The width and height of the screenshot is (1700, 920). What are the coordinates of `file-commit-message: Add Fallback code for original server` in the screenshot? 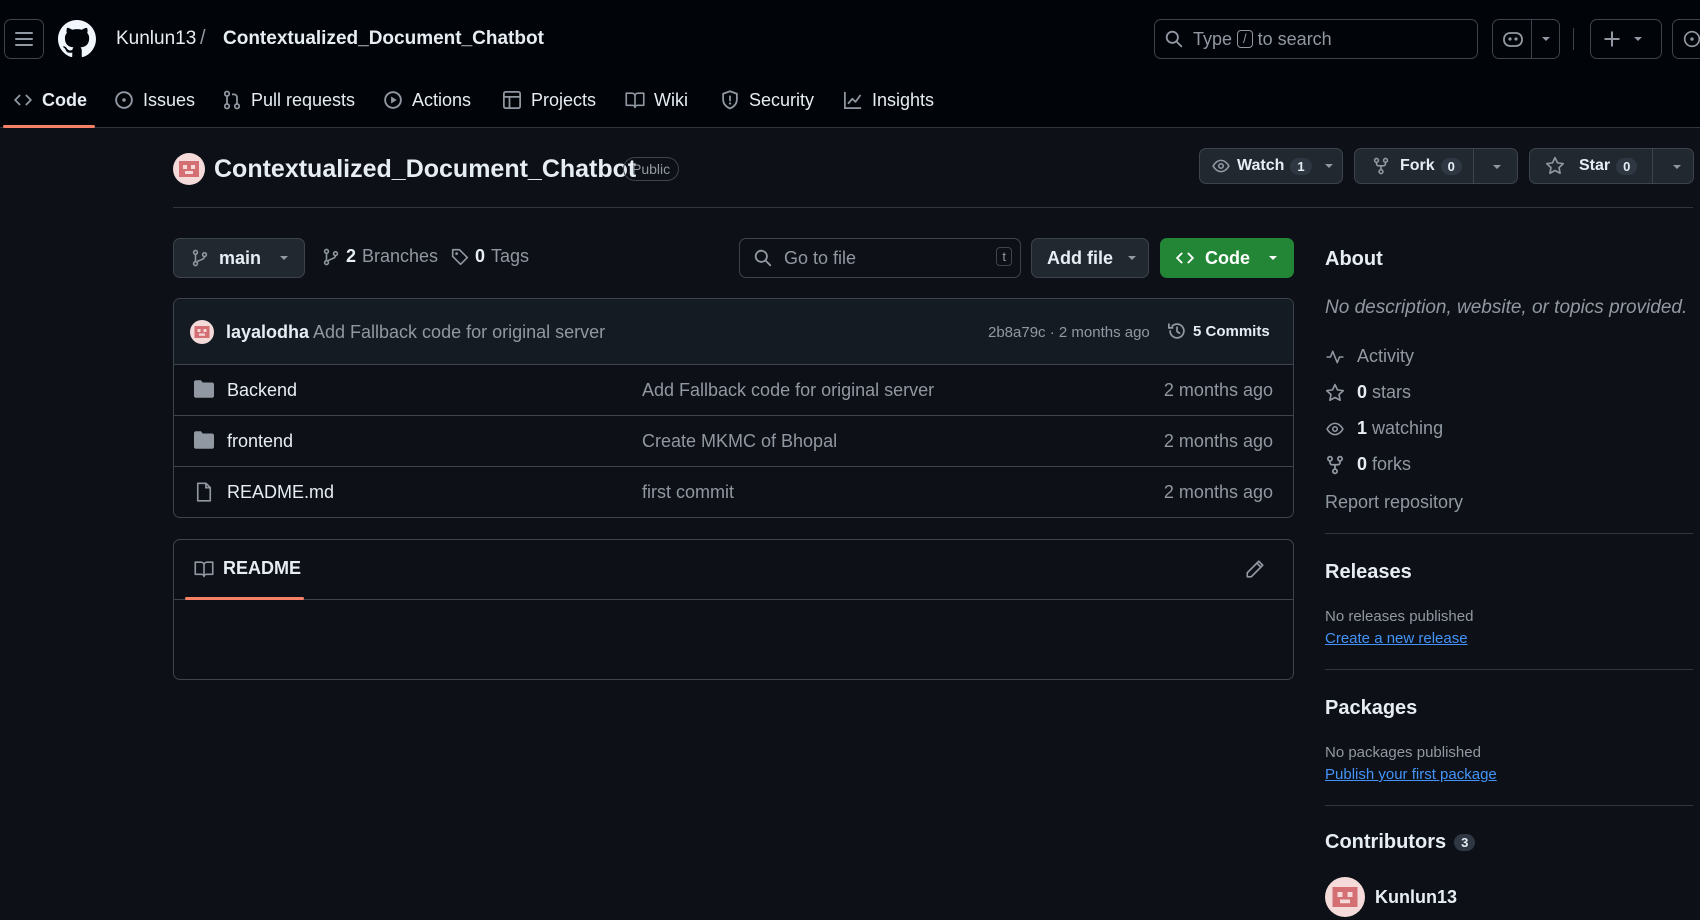 It's located at (788, 390).